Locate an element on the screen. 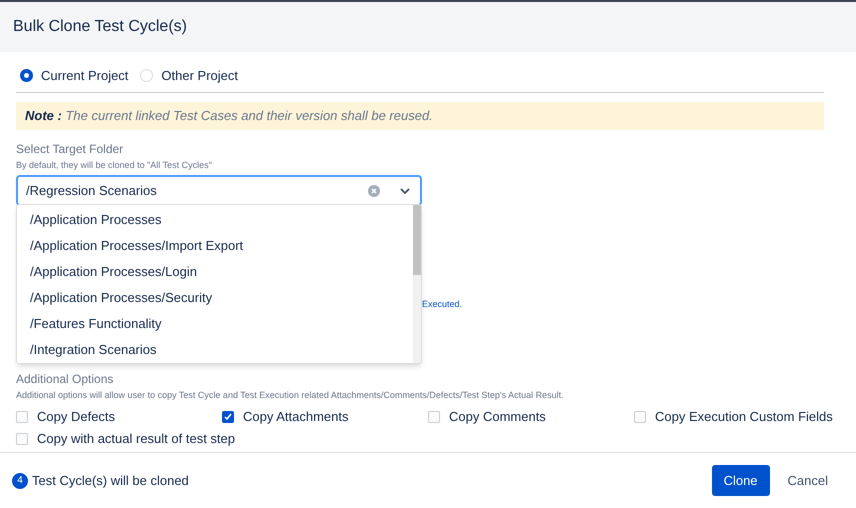 The image size is (856, 508). note-text: Note : The current linked Test Cases and their version shall be reused. is located at coordinates (229, 115).